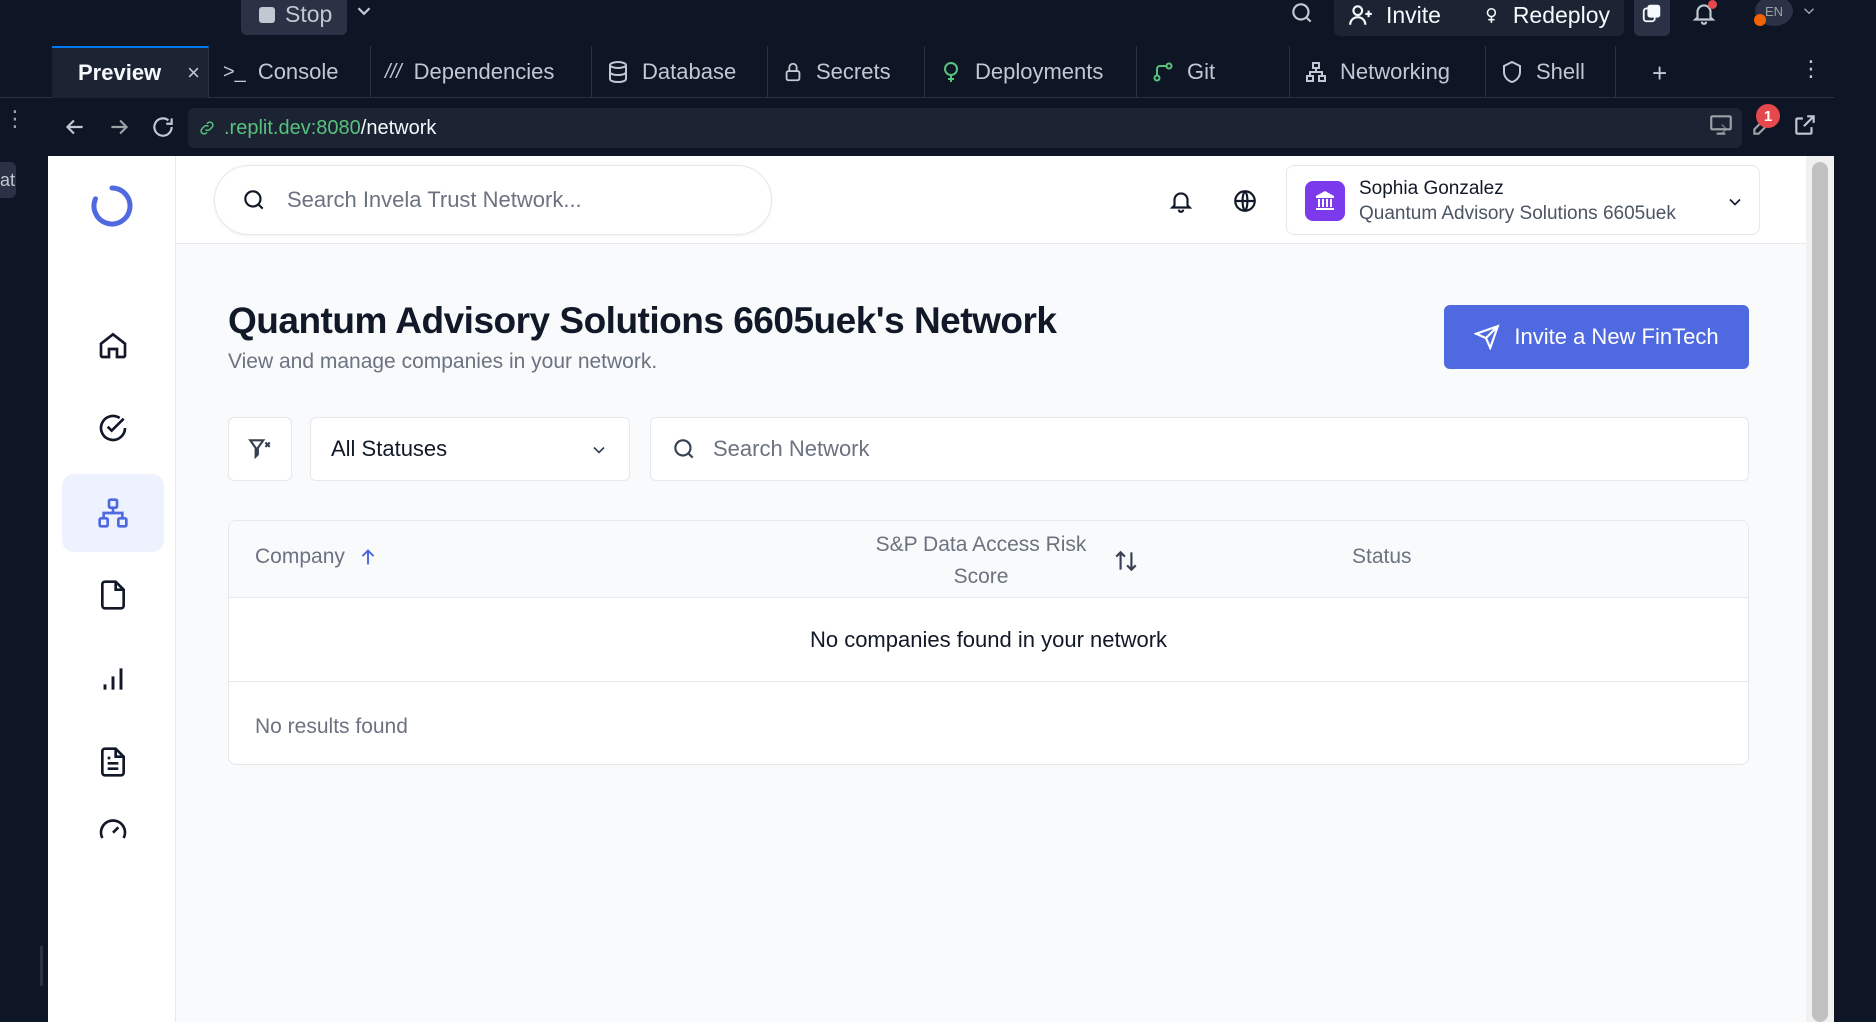 The width and height of the screenshot is (1876, 1022). I want to click on avatar, so click(1325, 201).